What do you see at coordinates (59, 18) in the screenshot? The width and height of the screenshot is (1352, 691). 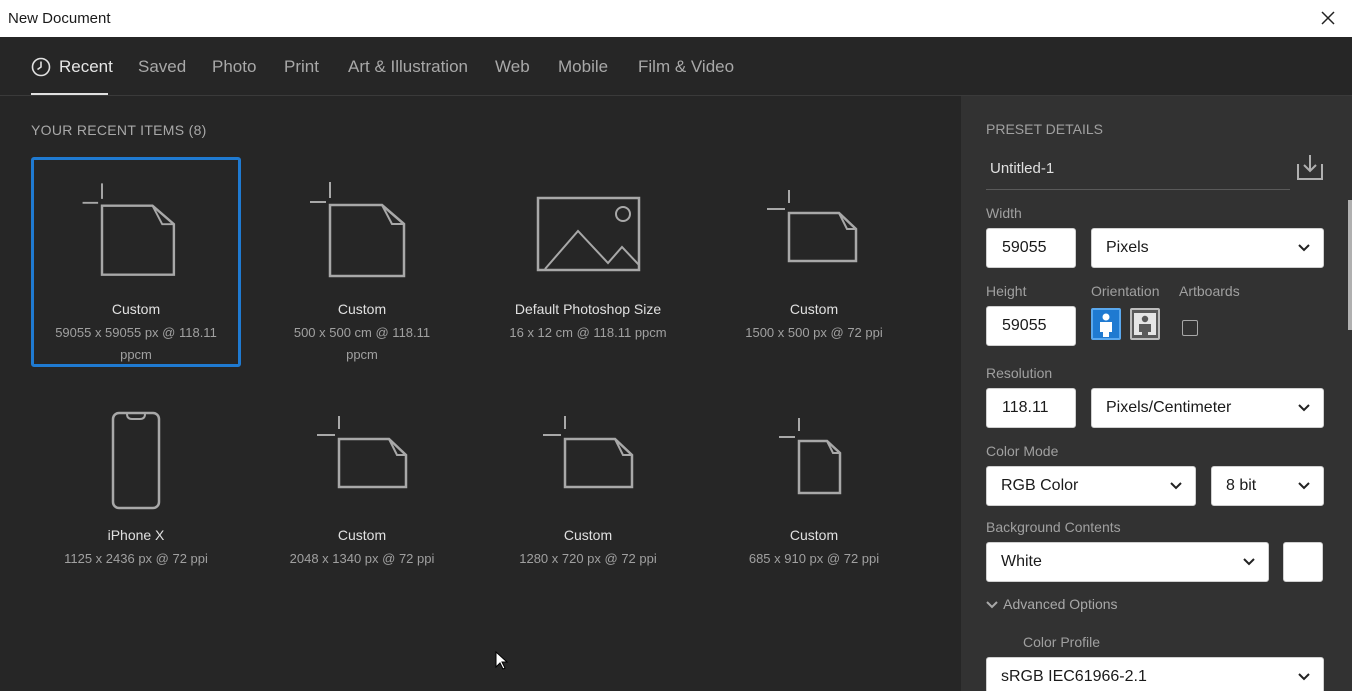 I see `window-title: New Document` at bounding box center [59, 18].